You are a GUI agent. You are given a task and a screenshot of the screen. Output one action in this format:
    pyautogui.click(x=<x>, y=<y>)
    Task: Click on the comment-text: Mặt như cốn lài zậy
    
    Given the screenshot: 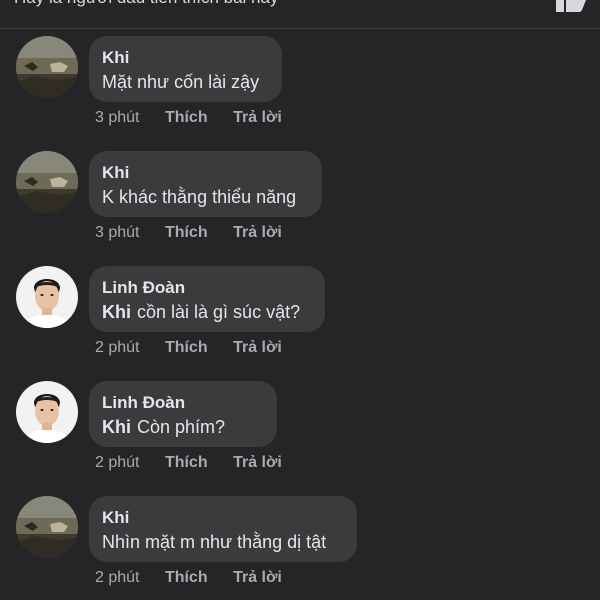 What is the action you would take?
    pyautogui.click(x=181, y=82)
    